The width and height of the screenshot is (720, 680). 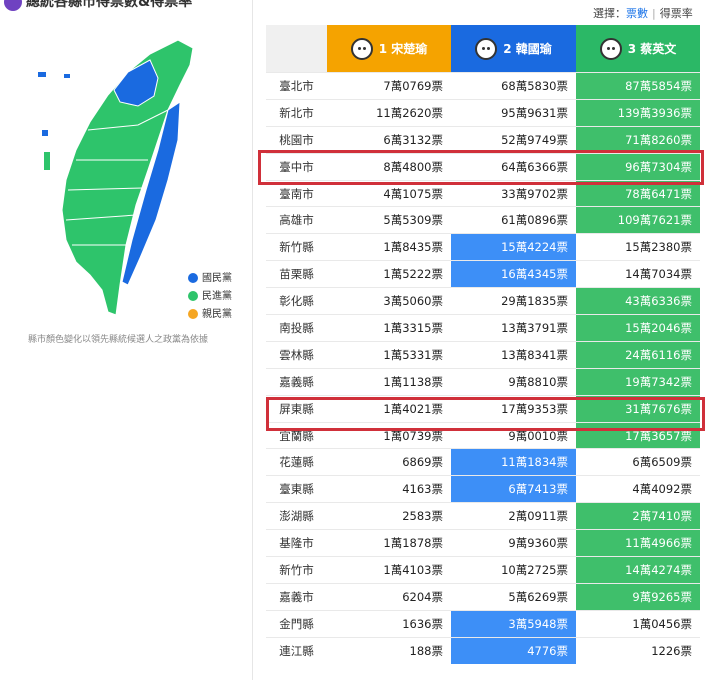 I want to click on votes-cell-candidate-2: 15萬4224票, so click(x=513, y=247).